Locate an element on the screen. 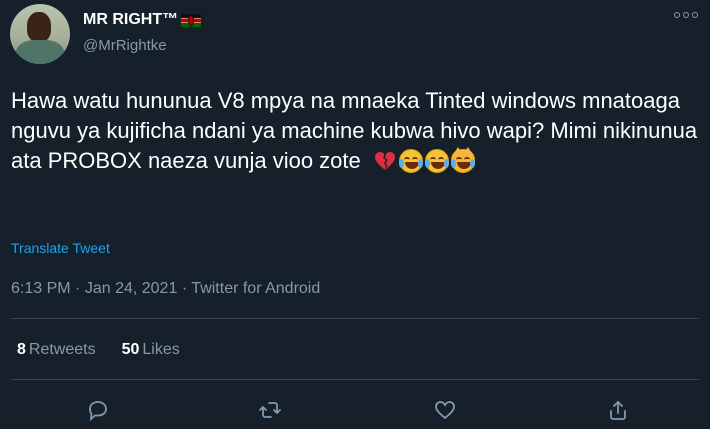 Image resolution: width=710 pixels, height=429 pixels. avatar-head is located at coordinates (39, 27).